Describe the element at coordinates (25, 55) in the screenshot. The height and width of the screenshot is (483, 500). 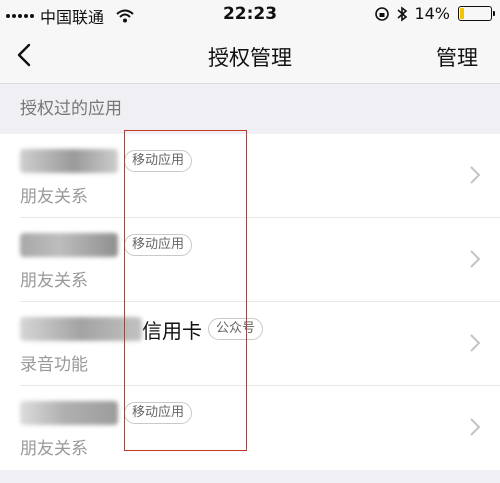
I see `back-chevron-icon` at that location.